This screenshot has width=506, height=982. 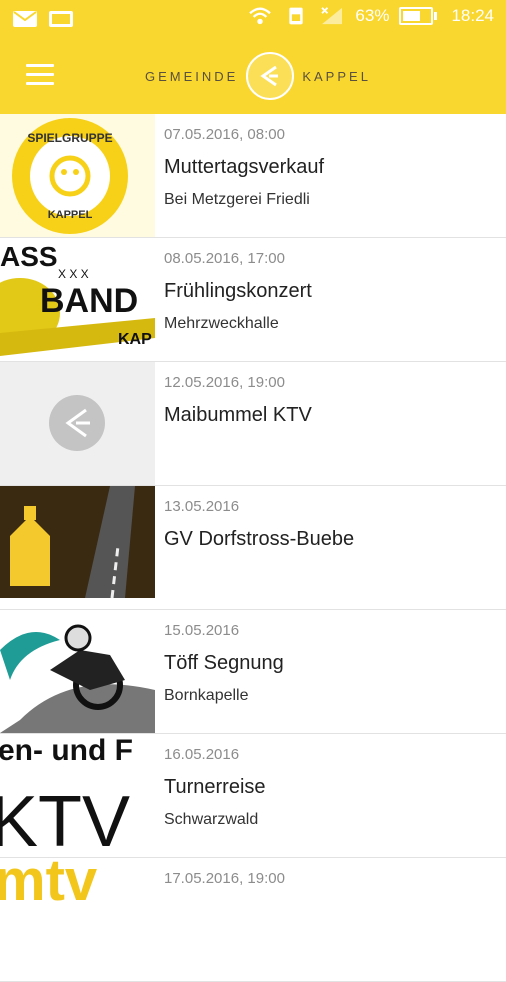 What do you see at coordinates (211, 819) in the screenshot?
I see `event-location: Schwarzwald` at bounding box center [211, 819].